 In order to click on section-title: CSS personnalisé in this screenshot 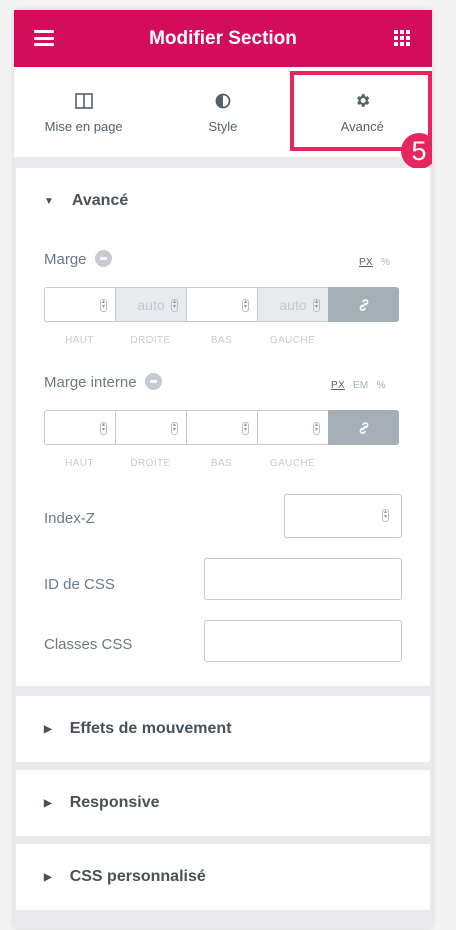, I will do `click(137, 876)`.